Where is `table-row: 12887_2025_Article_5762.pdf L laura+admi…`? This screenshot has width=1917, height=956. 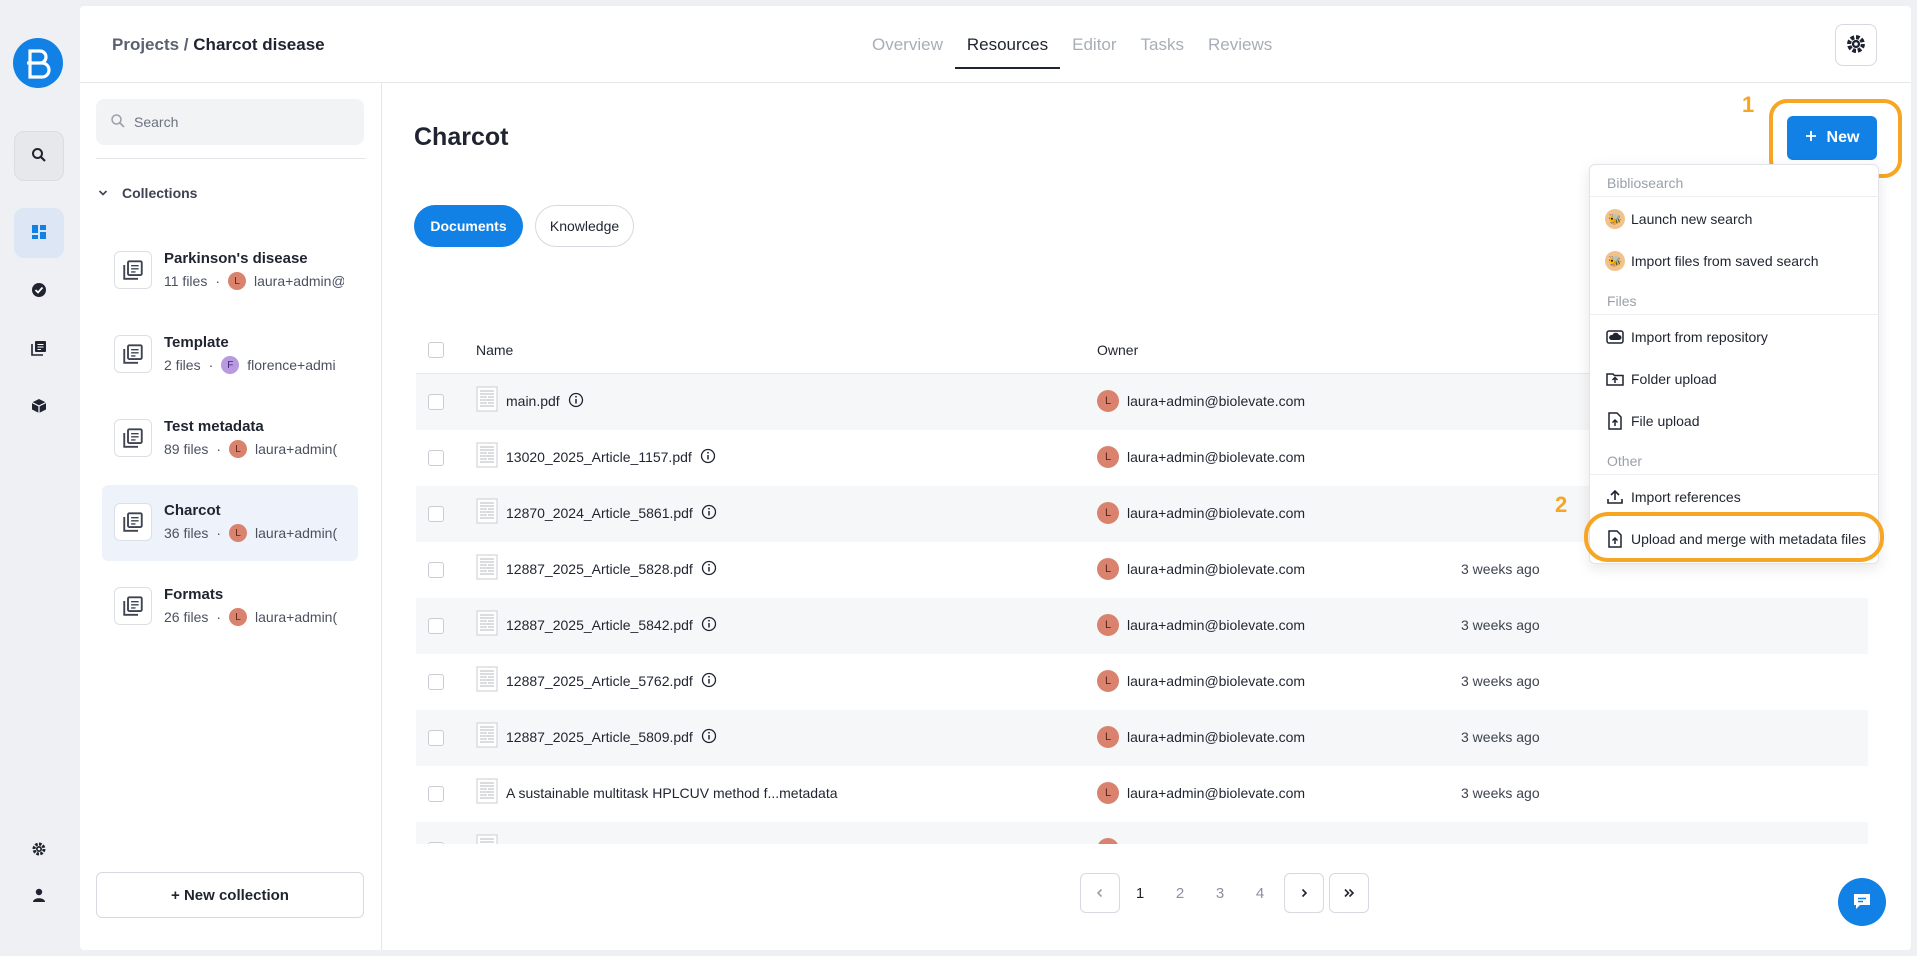 table-row: 12887_2025_Article_5762.pdf L laura+admi… is located at coordinates (1142, 682).